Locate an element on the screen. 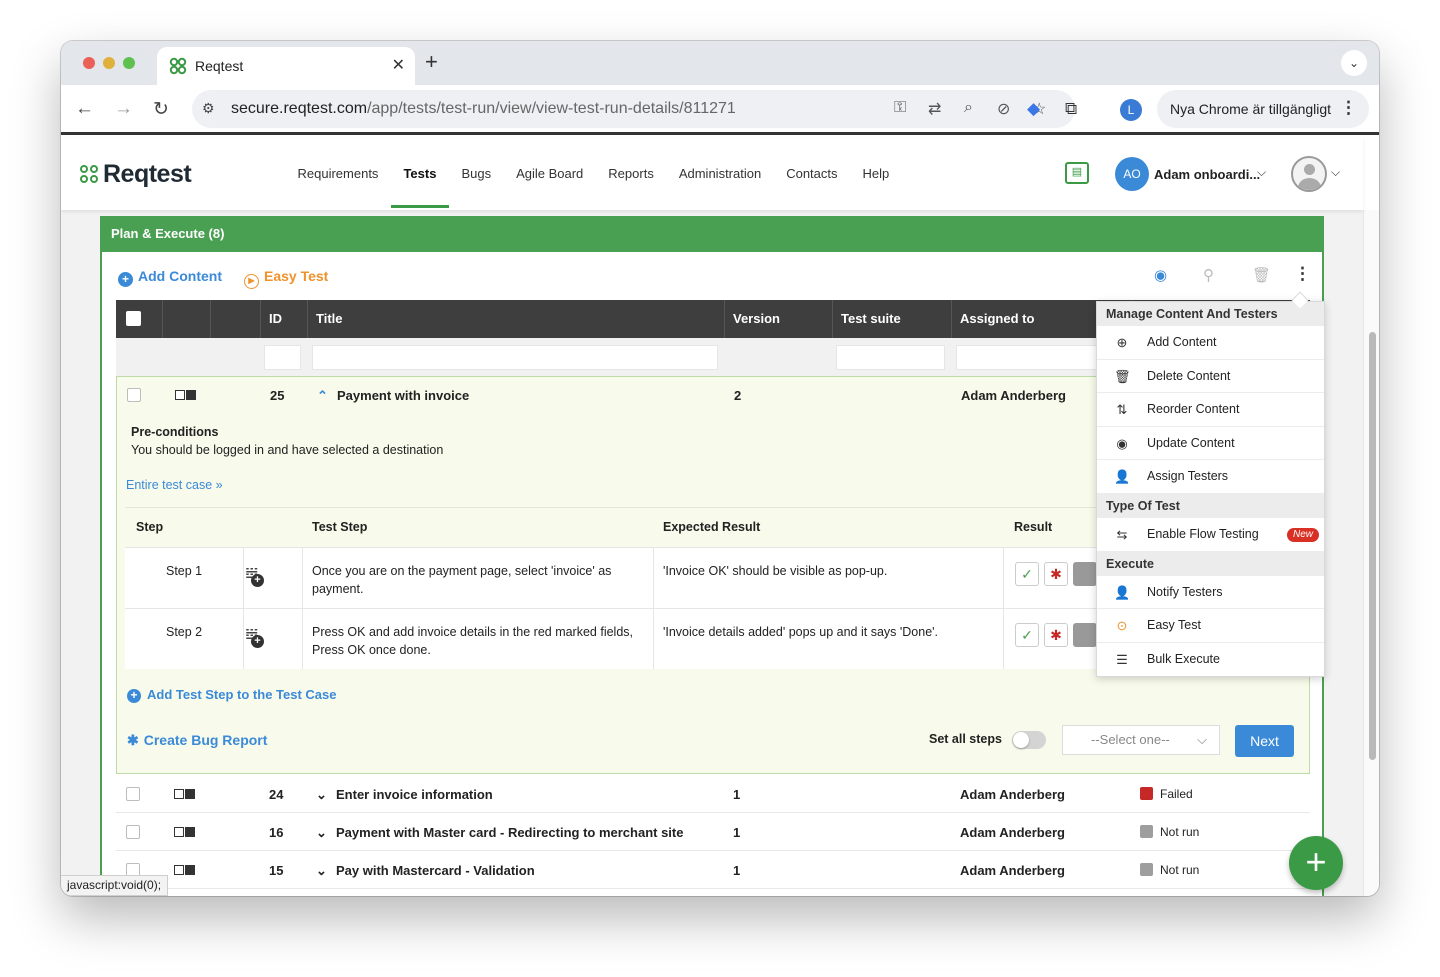  title-filter-input is located at coordinates (515, 357).